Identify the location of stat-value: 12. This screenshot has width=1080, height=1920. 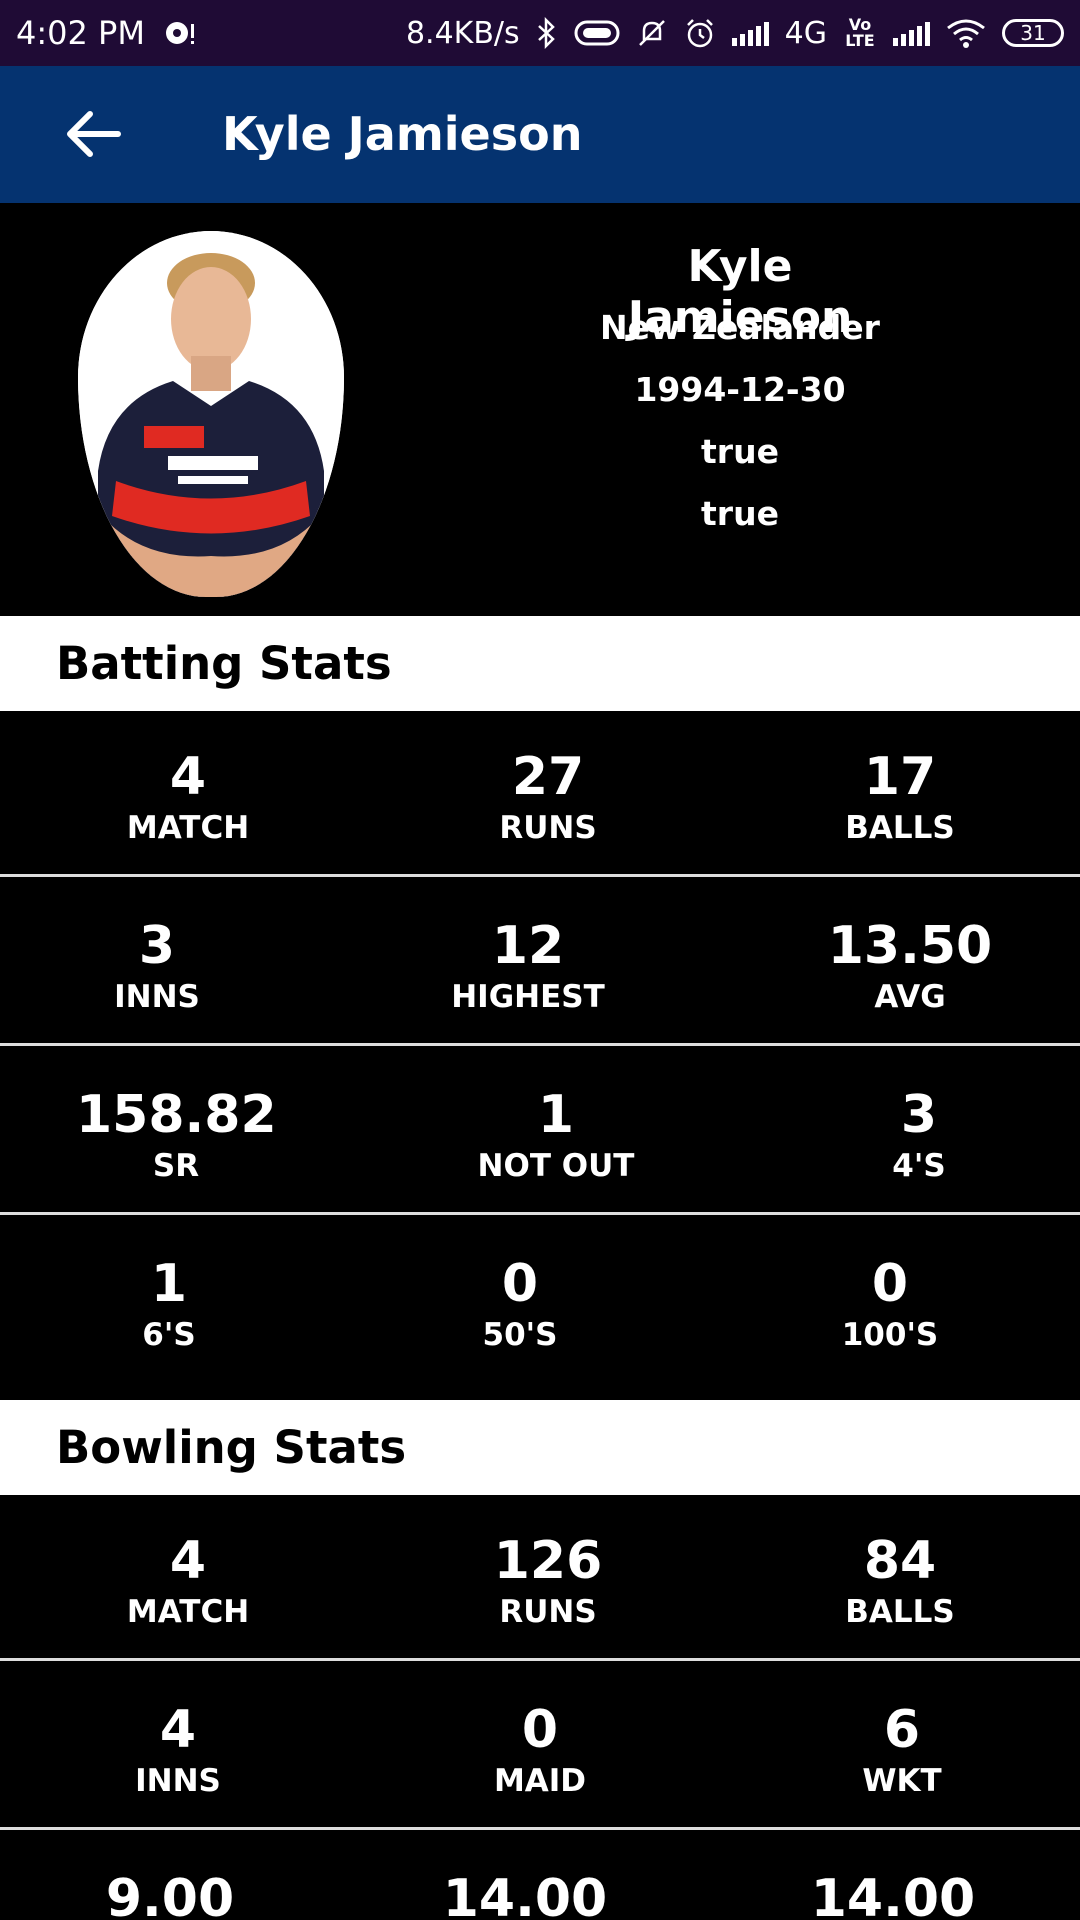
(528, 946).